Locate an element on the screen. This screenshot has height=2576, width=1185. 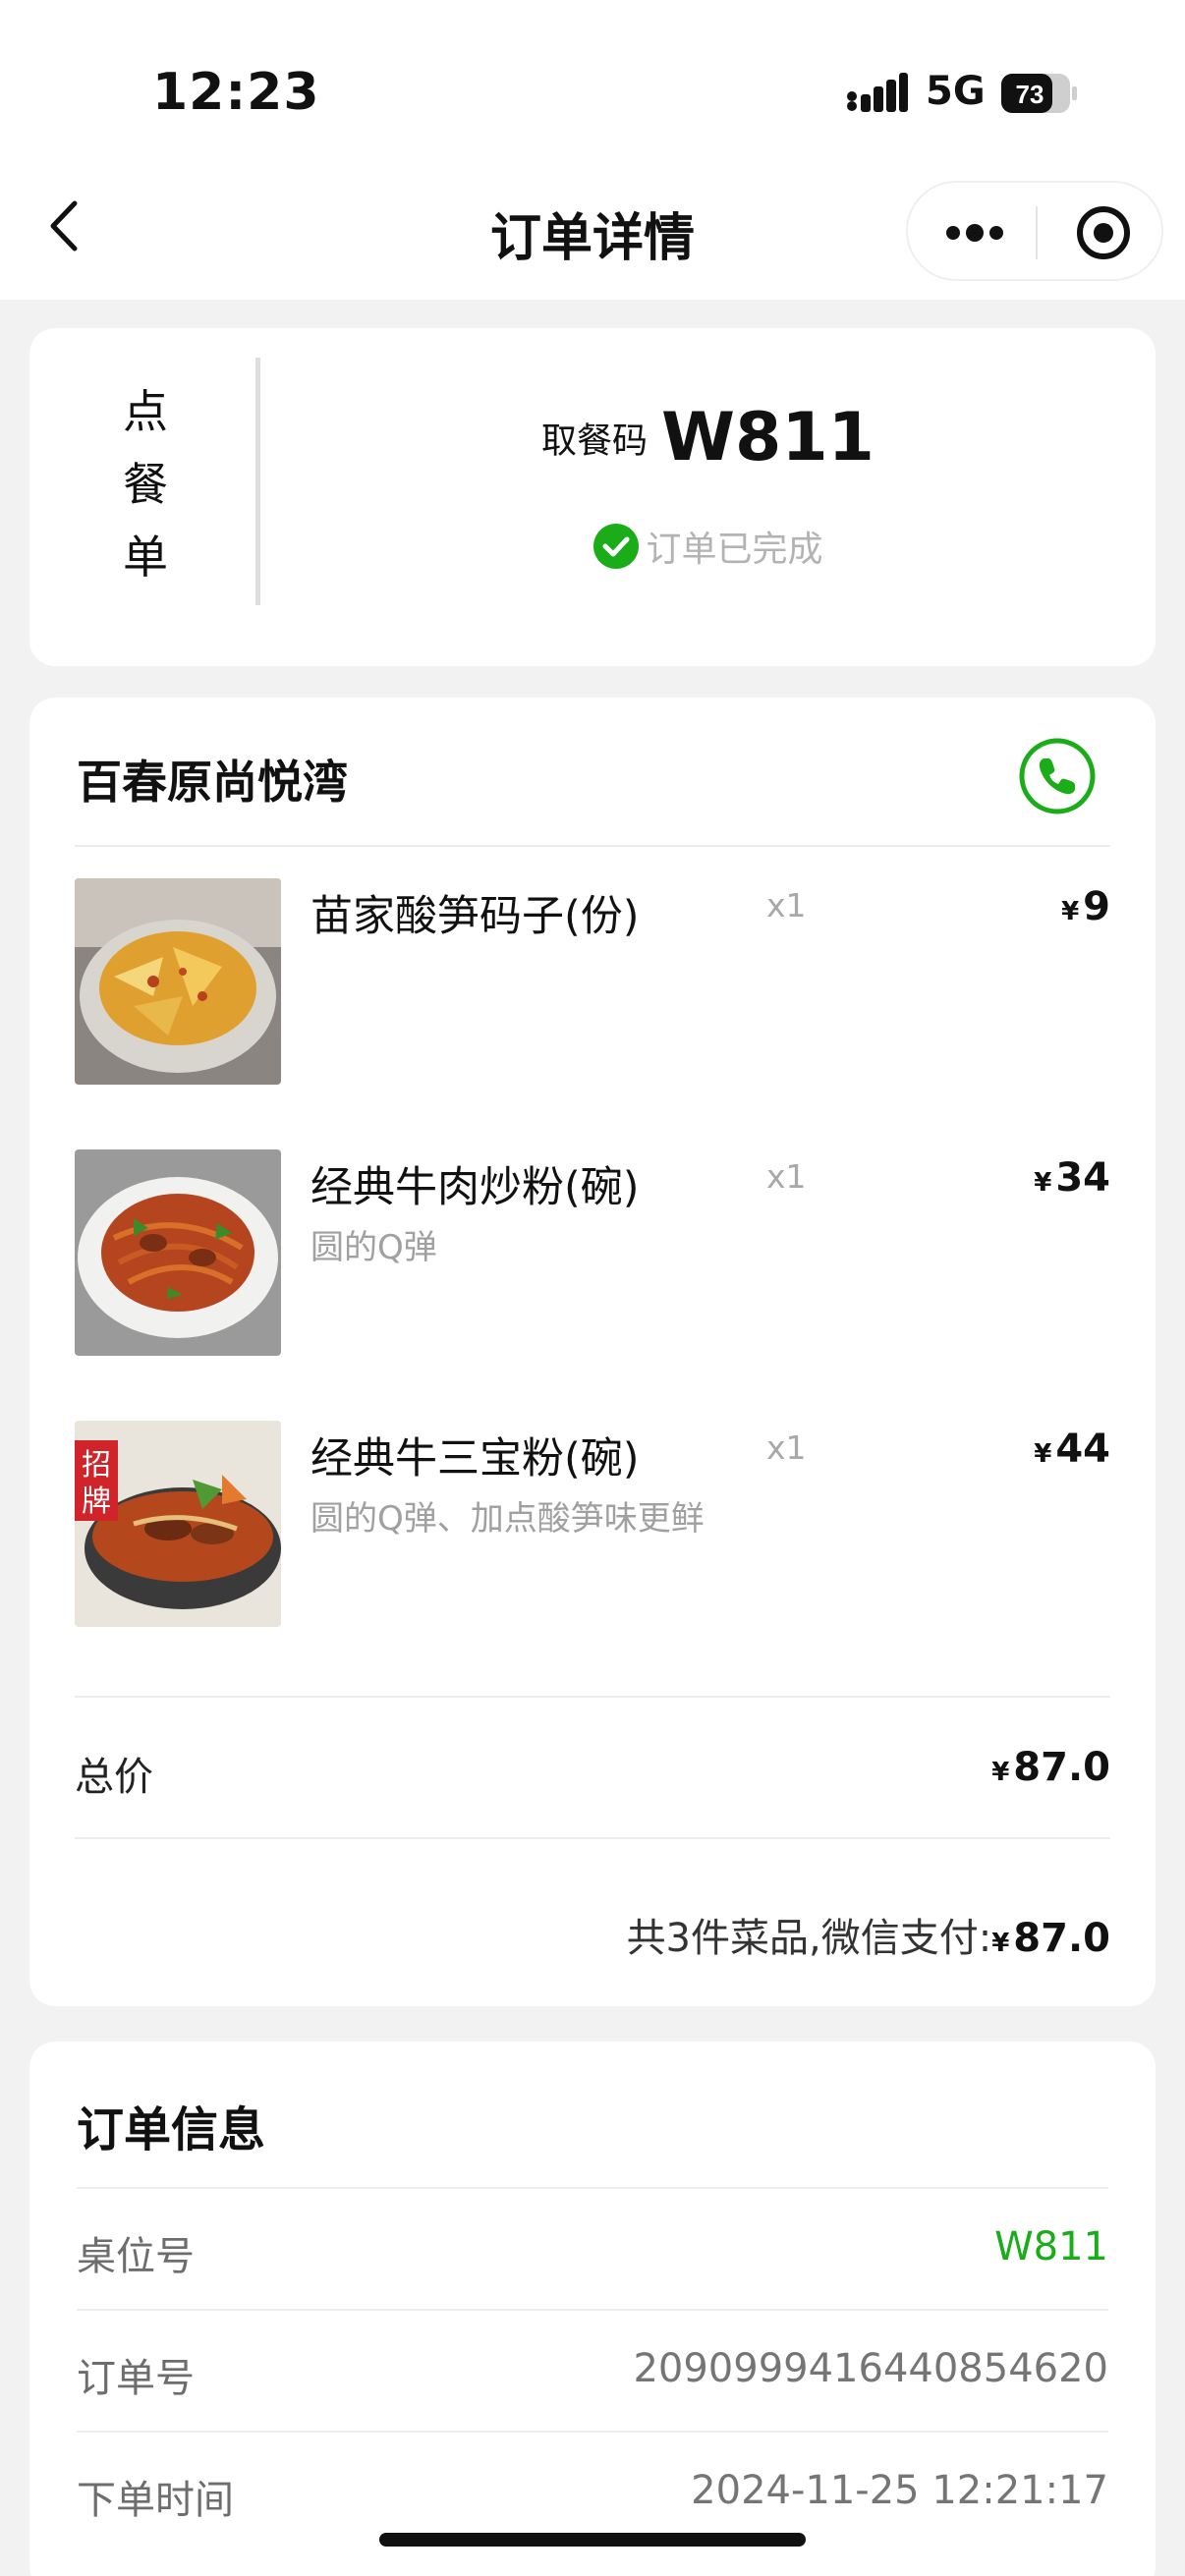
pickup-card: 点 餐 单 取餐码 W811 订单已完成 is located at coordinates (592, 497).